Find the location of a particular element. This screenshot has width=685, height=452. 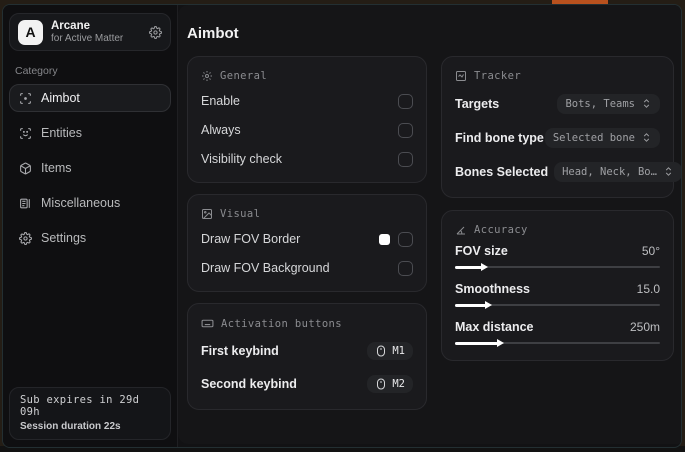

visibility-check-checkbox is located at coordinates (405, 159).